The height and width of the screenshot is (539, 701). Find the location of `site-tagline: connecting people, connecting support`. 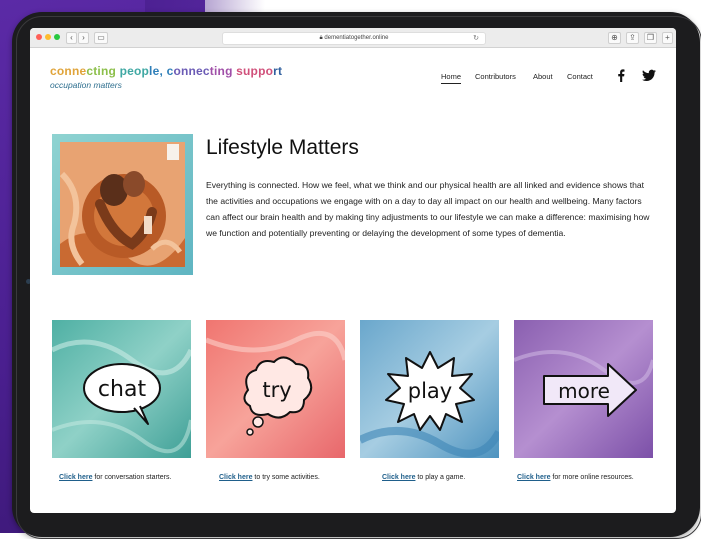

site-tagline: connecting people, connecting support is located at coordinates (166, 71).